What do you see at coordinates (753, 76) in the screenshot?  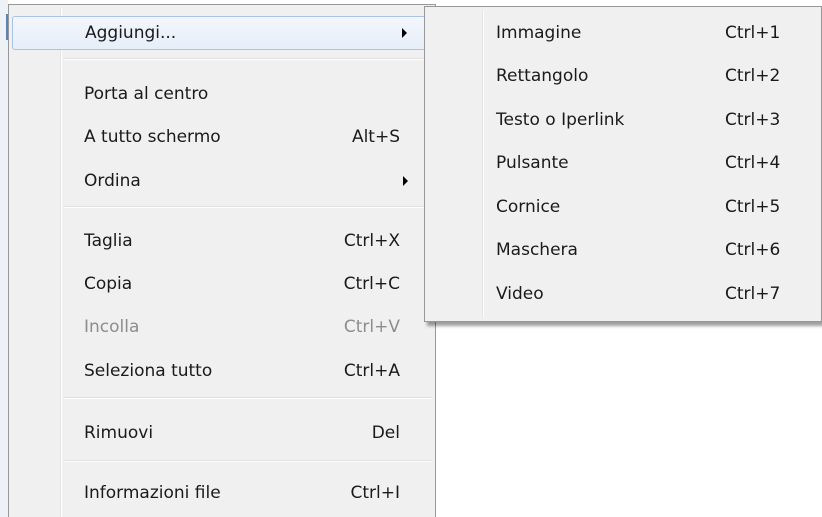 I see `menu-item-shortcut: Ctrl+2` at bounding box center [753, 76].